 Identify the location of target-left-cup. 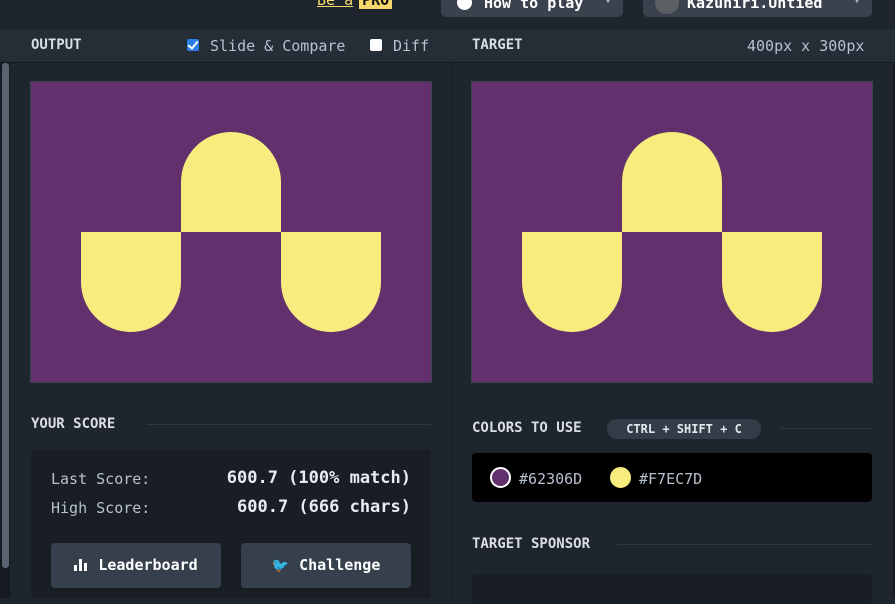
(572, 282).